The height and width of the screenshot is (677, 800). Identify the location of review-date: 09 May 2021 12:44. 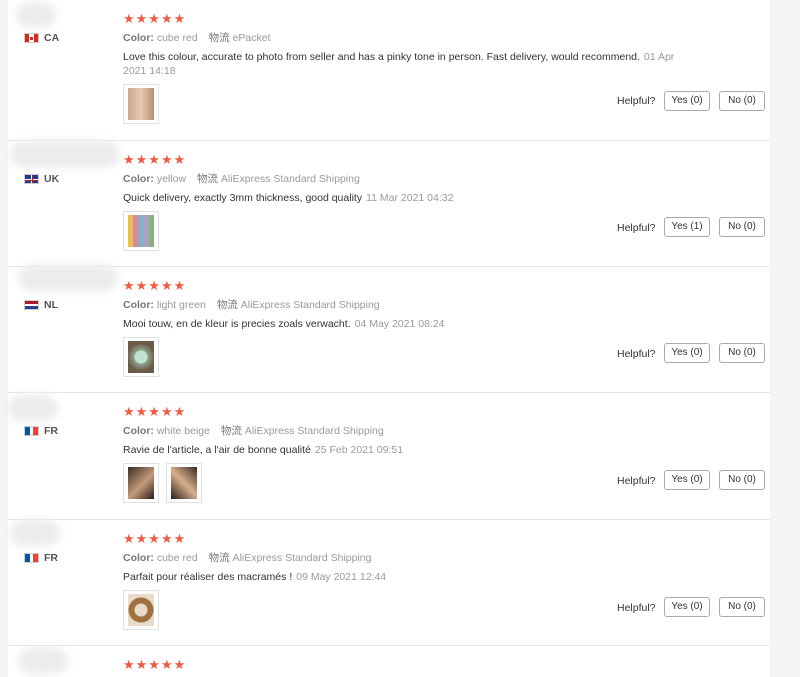
(341, 577).